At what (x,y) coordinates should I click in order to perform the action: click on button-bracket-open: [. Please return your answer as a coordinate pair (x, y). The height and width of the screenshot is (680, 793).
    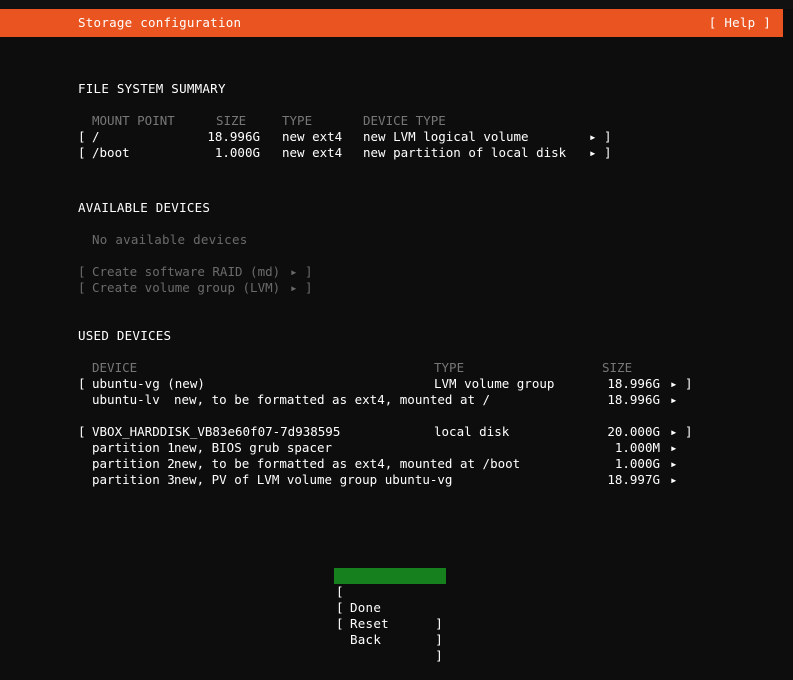
    Looking at the image, I should click on (340, 623).